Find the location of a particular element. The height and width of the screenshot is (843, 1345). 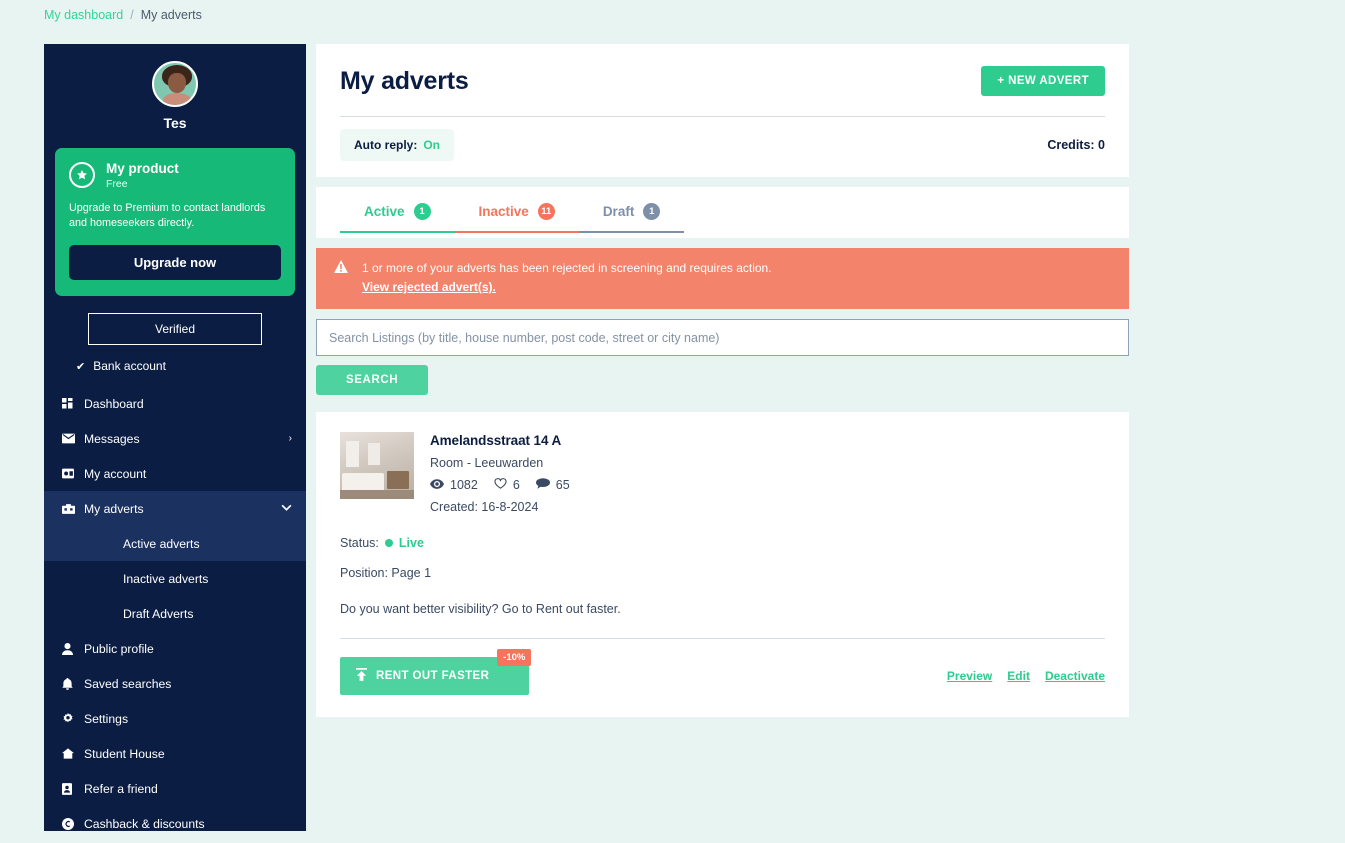

sidebar-item-cashback-discounts: Cashback & discounts is located at coordinates (175, 818).